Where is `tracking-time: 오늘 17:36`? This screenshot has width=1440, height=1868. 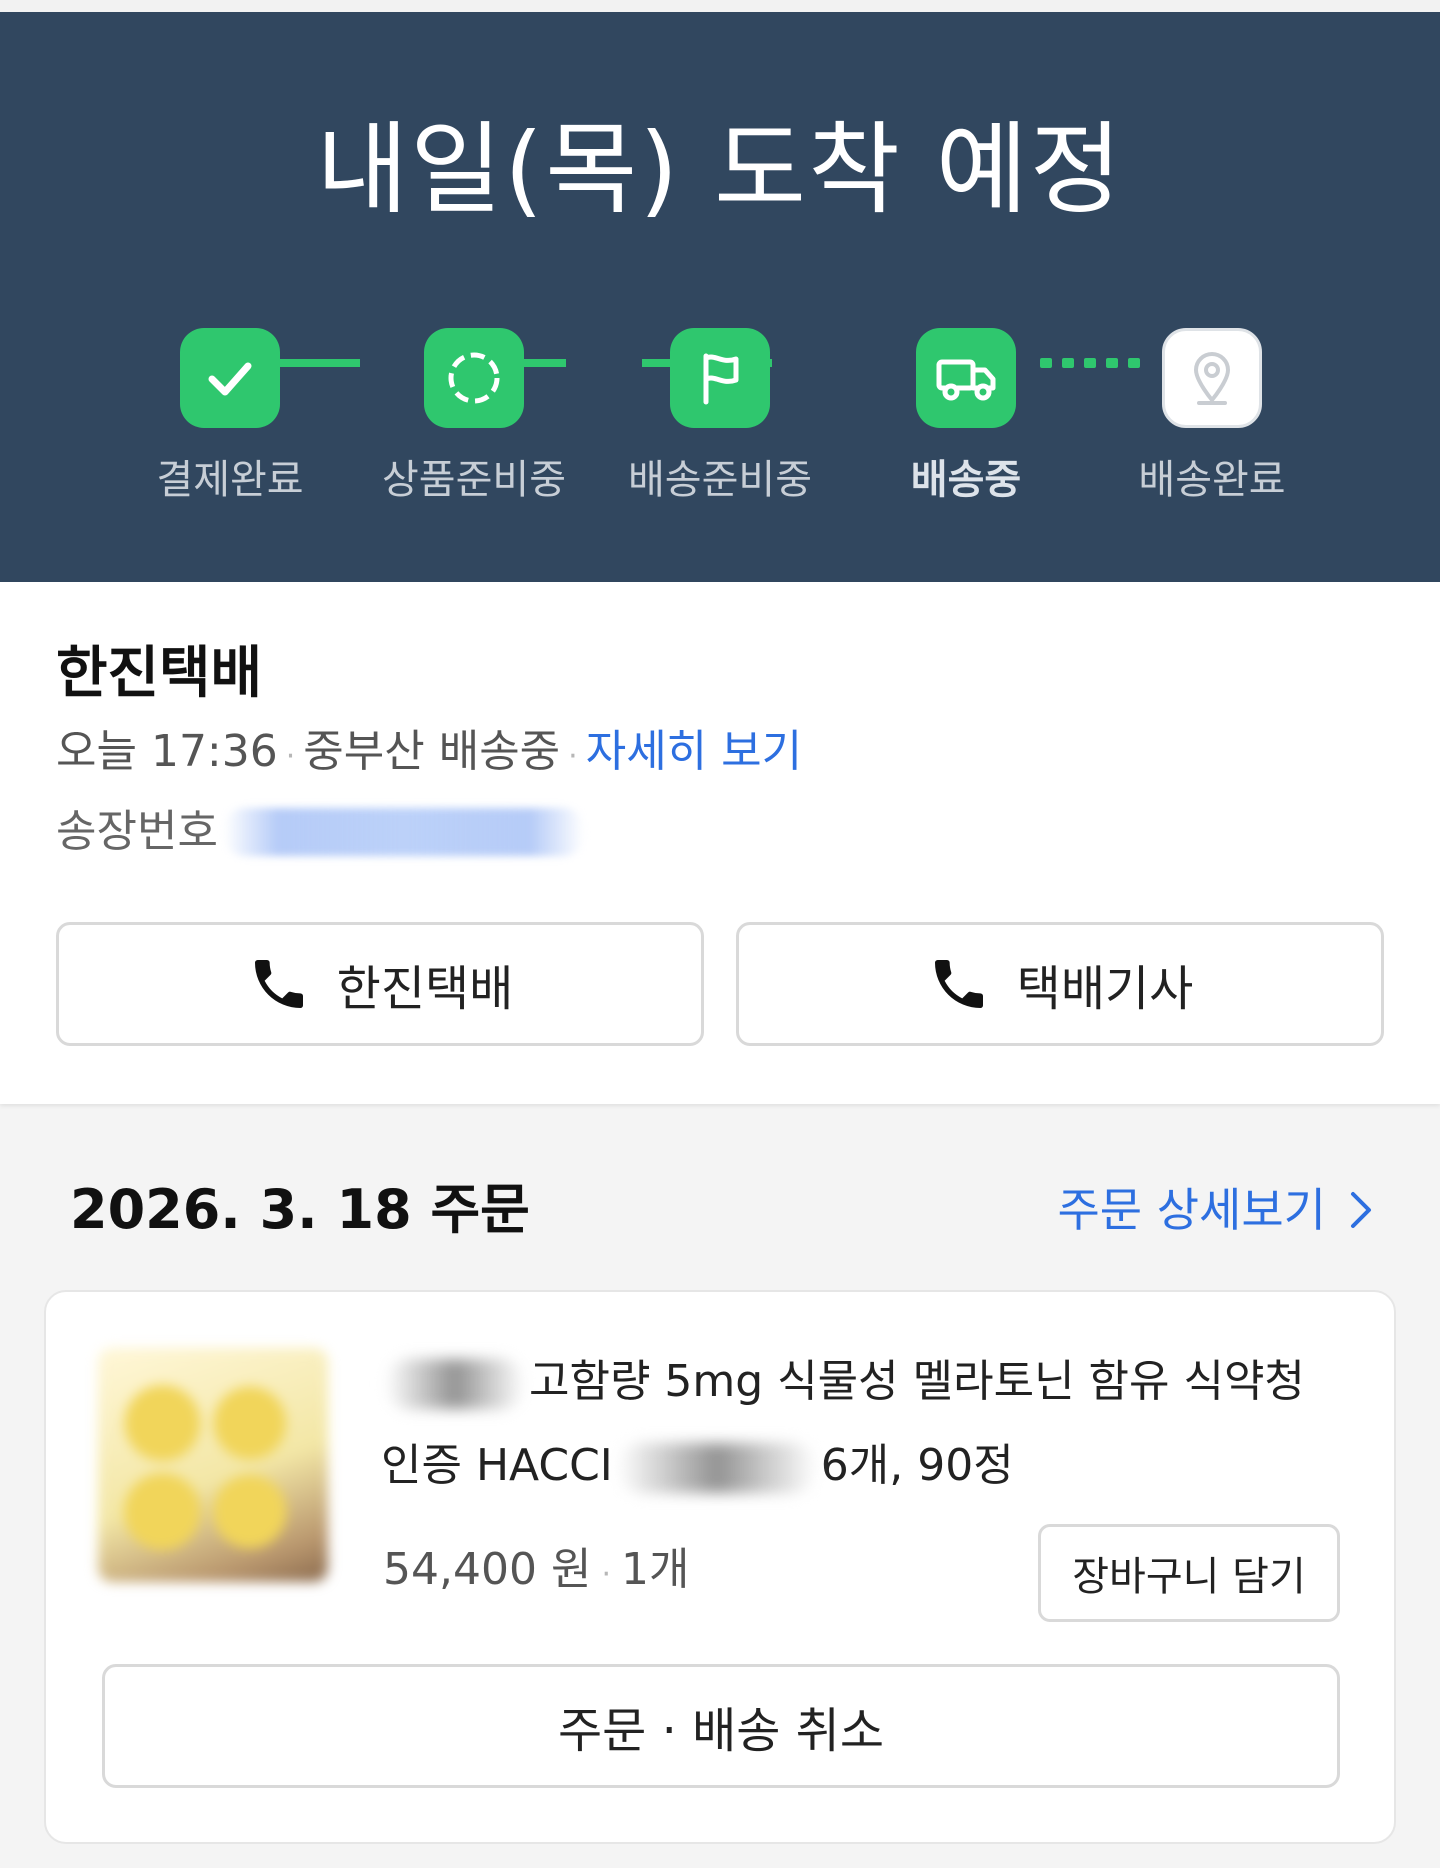 tracking-time: 오늘 17:36 is located at coordinates (167, 751).